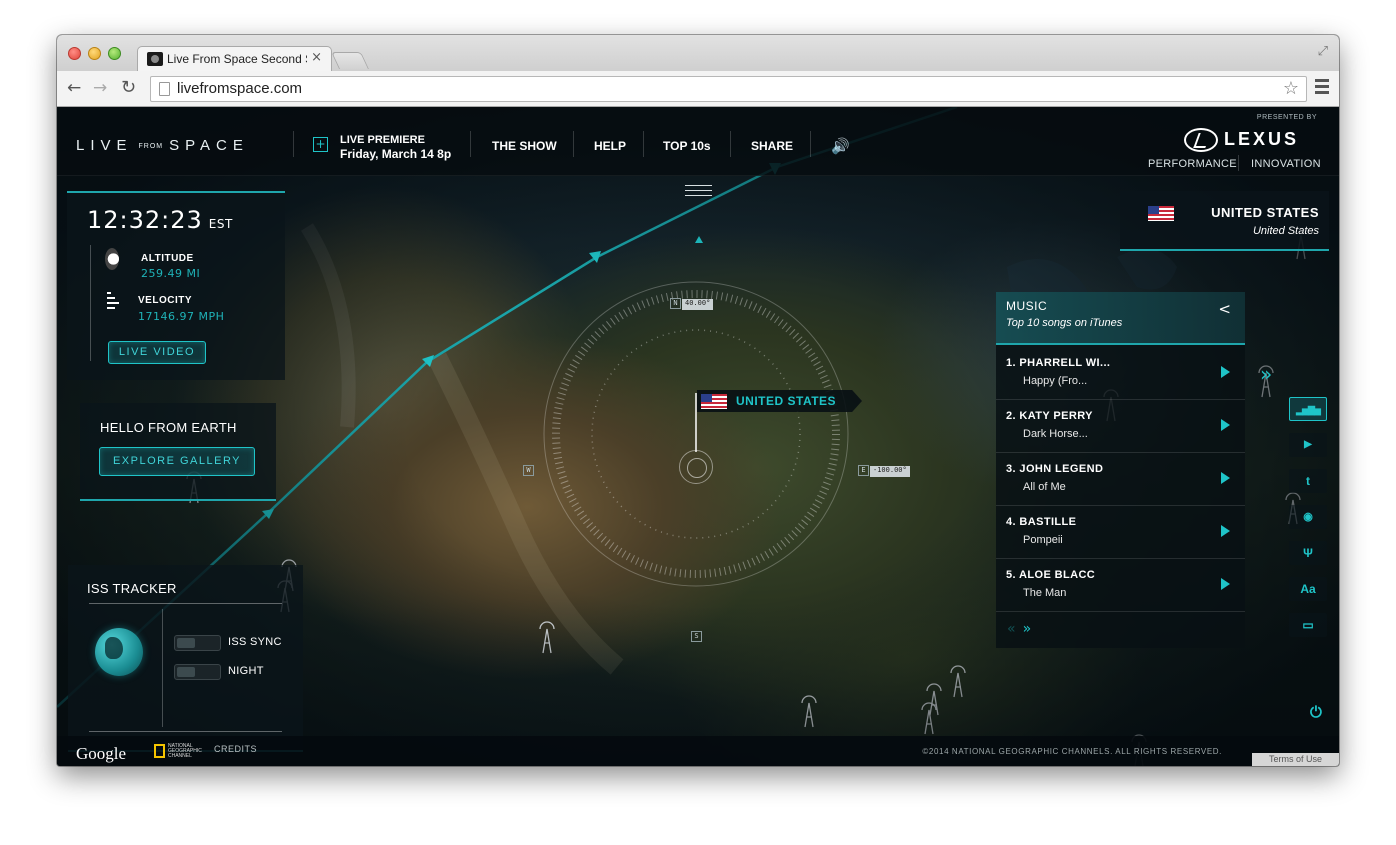  What do you see at coordinates (235, 749) in the screenshot?
I see `credits-link: CREDITS` at bounding box center [235, 749].